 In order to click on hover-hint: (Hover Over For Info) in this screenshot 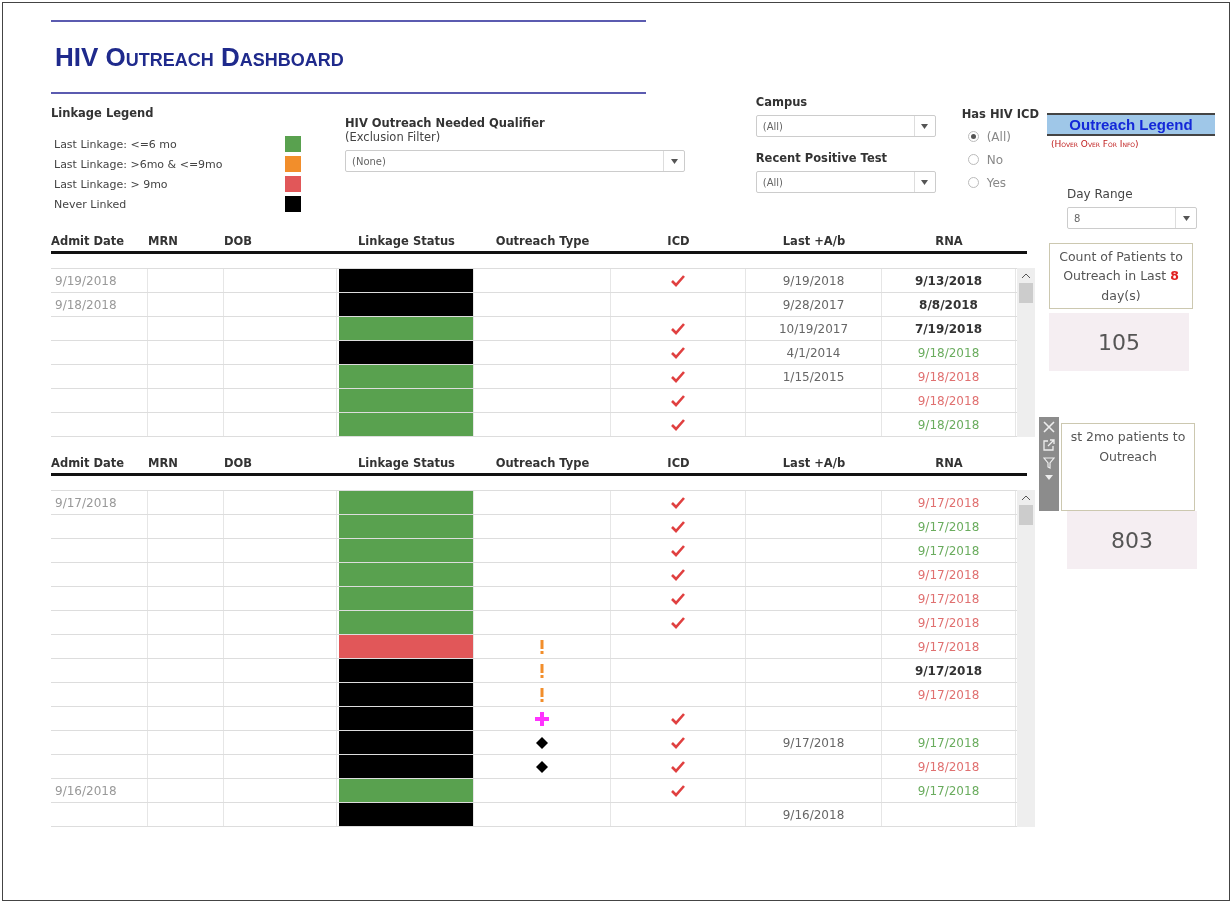, I will do `click(1095, 144)`.